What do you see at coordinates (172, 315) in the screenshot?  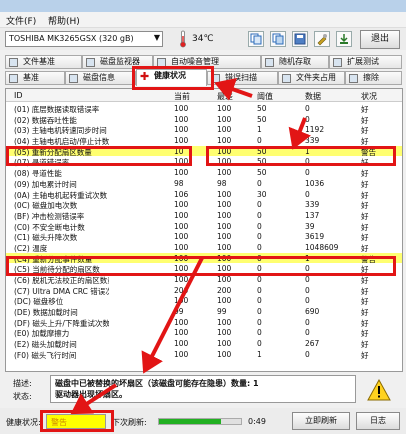 I see `arrow-to-description` at bounding box center [172, 315].